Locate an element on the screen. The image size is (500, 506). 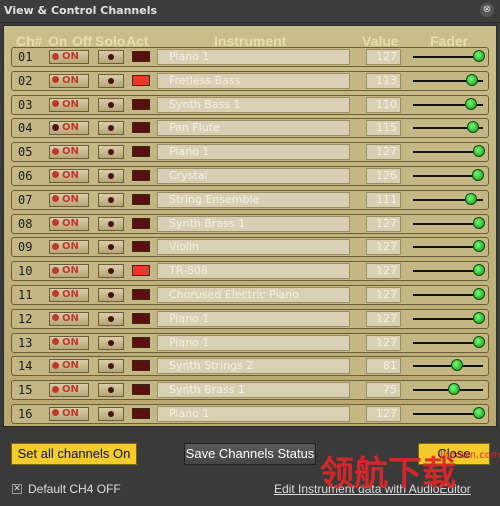
instrument-field: Fretless Bass is located at coordinates (253, 80).